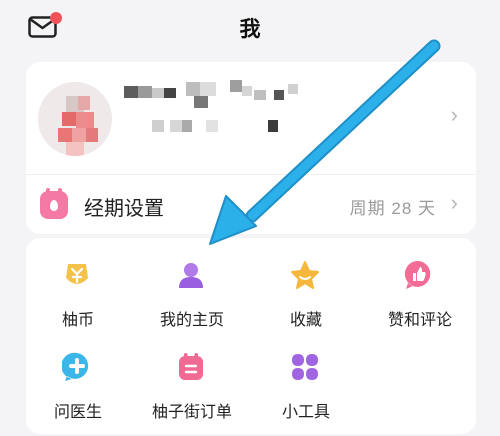 The width and height of the screenshot is (500, 436). Describe the element at coordinates (305, 275) in the screenshot. I see `star-icon` at that location.